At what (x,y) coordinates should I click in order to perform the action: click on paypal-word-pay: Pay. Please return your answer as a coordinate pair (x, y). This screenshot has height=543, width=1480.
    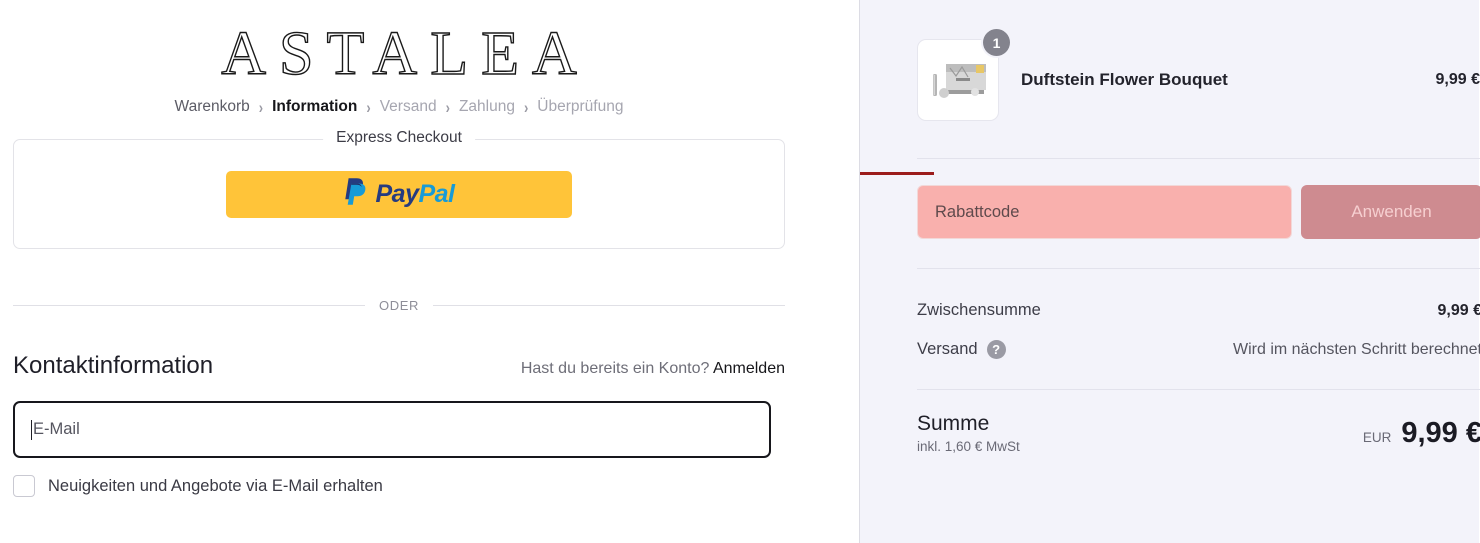
    Looking at the image, I should click on (397, 193).